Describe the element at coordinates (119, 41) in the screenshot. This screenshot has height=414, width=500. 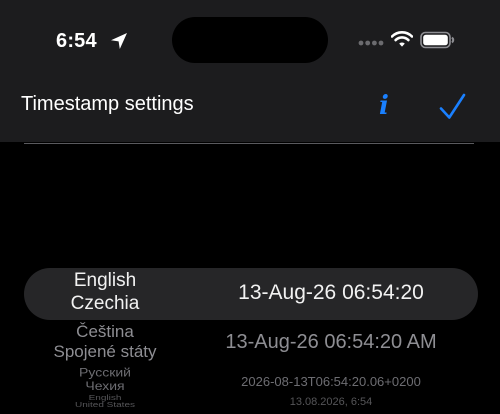
I see `location-arrow-icon` at that location.